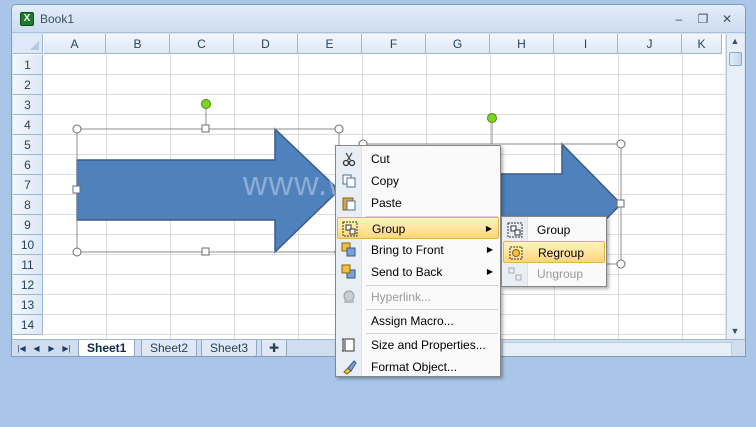 This screenshot has height=427, width=756. I want to click on insert-sheet-icon: ✚, so click(274, 348).